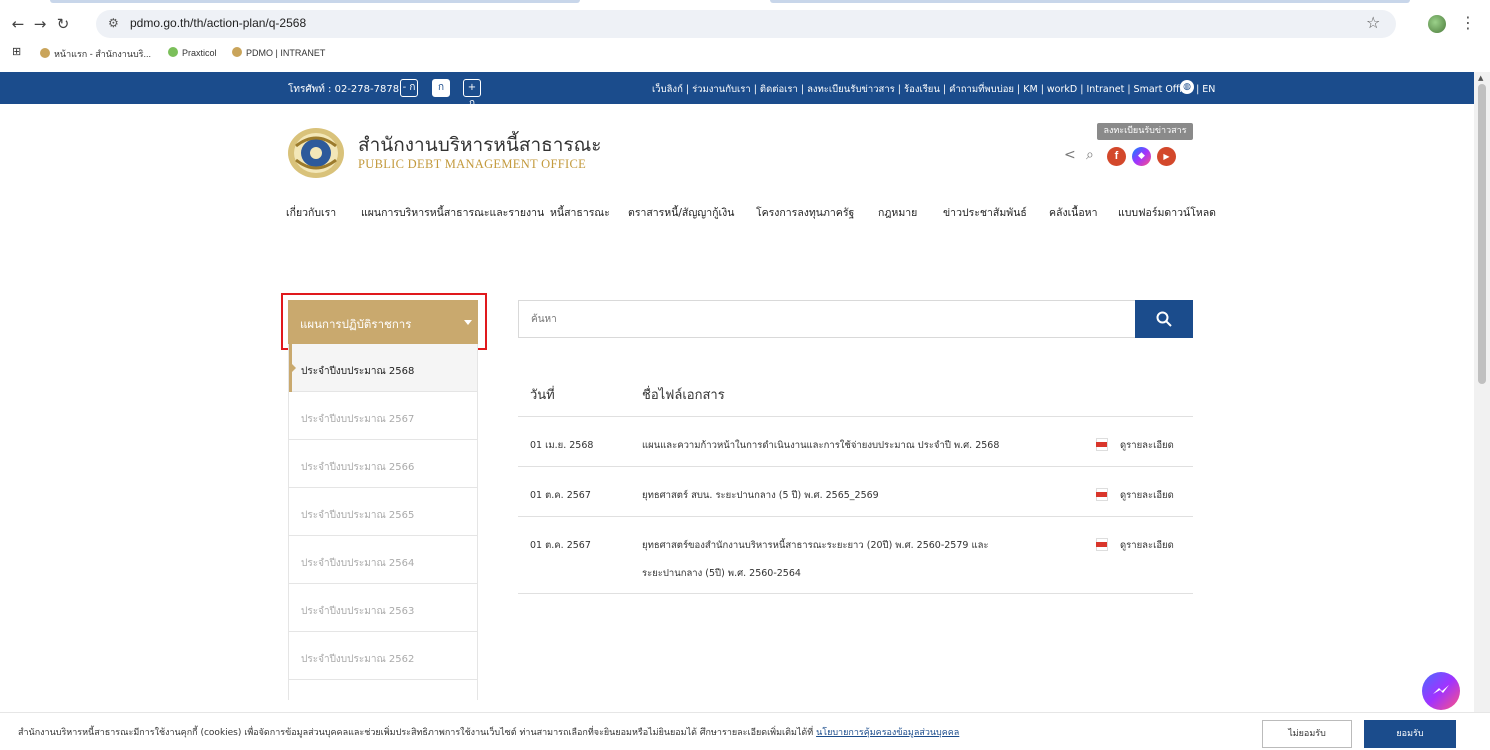 This screenshot has width=1490, height=750. Describe the element at coordinates (383, 608) in the screenshot. I see `sidebar-item-2563: ประจำปีงบประมาณ 2563` at that location.